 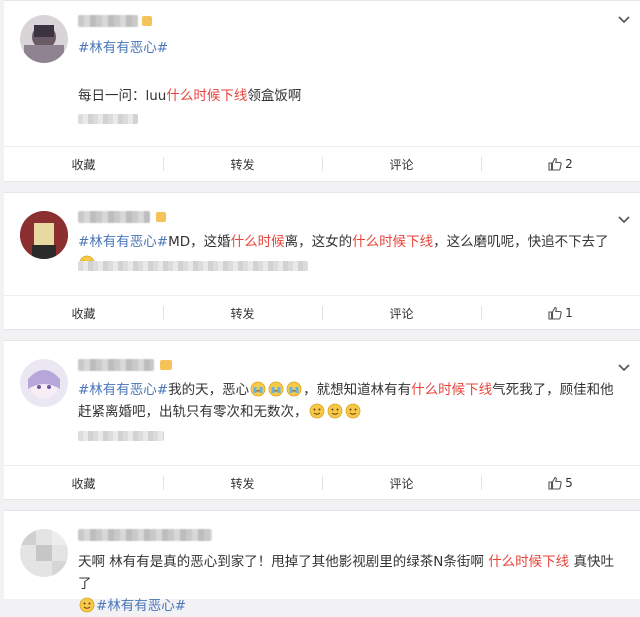 I want to click on post-text: 领盒饭啊, so click(x=274, y=96).